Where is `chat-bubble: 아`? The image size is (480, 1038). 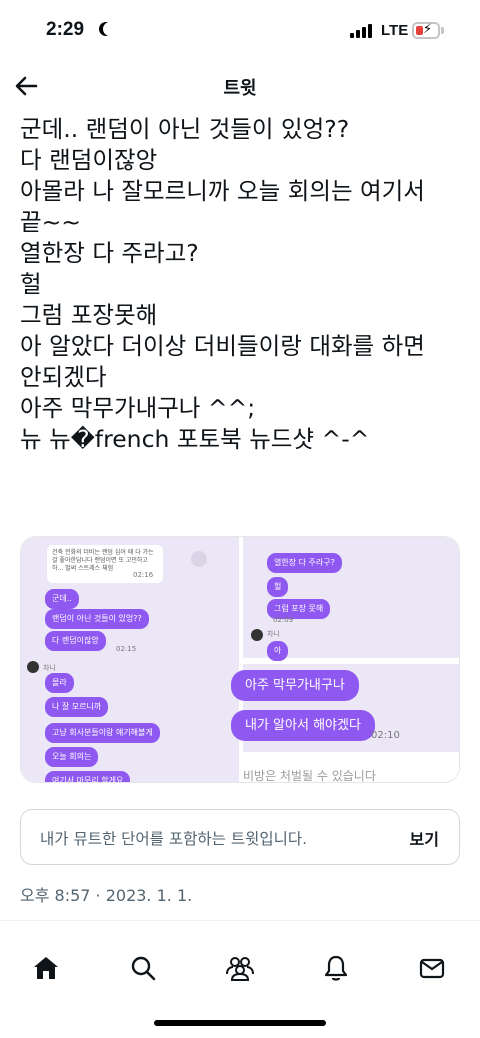 chat-bubble: 아 is located at coordinates (278, 651).